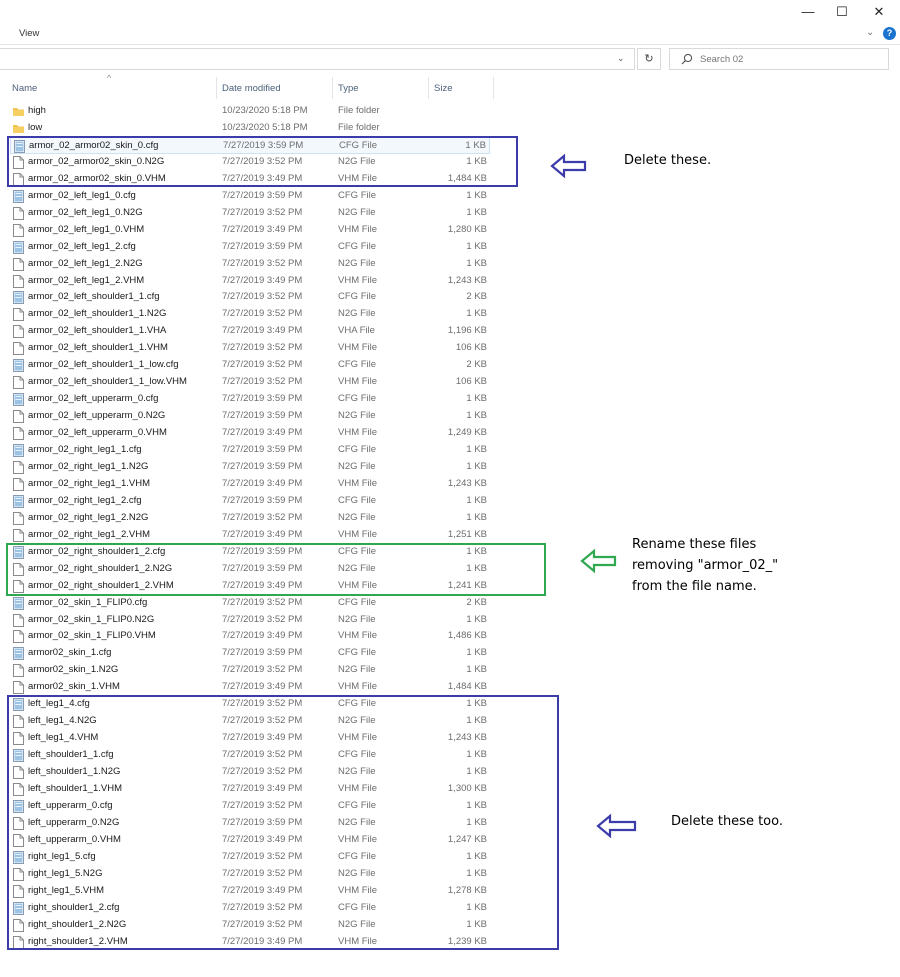  What do you see at coordinates (250, 111) in the screenshot?
I see `folder-row: high 10/23/2020 5:18 PM File folder` at bounding box center [250, 111].